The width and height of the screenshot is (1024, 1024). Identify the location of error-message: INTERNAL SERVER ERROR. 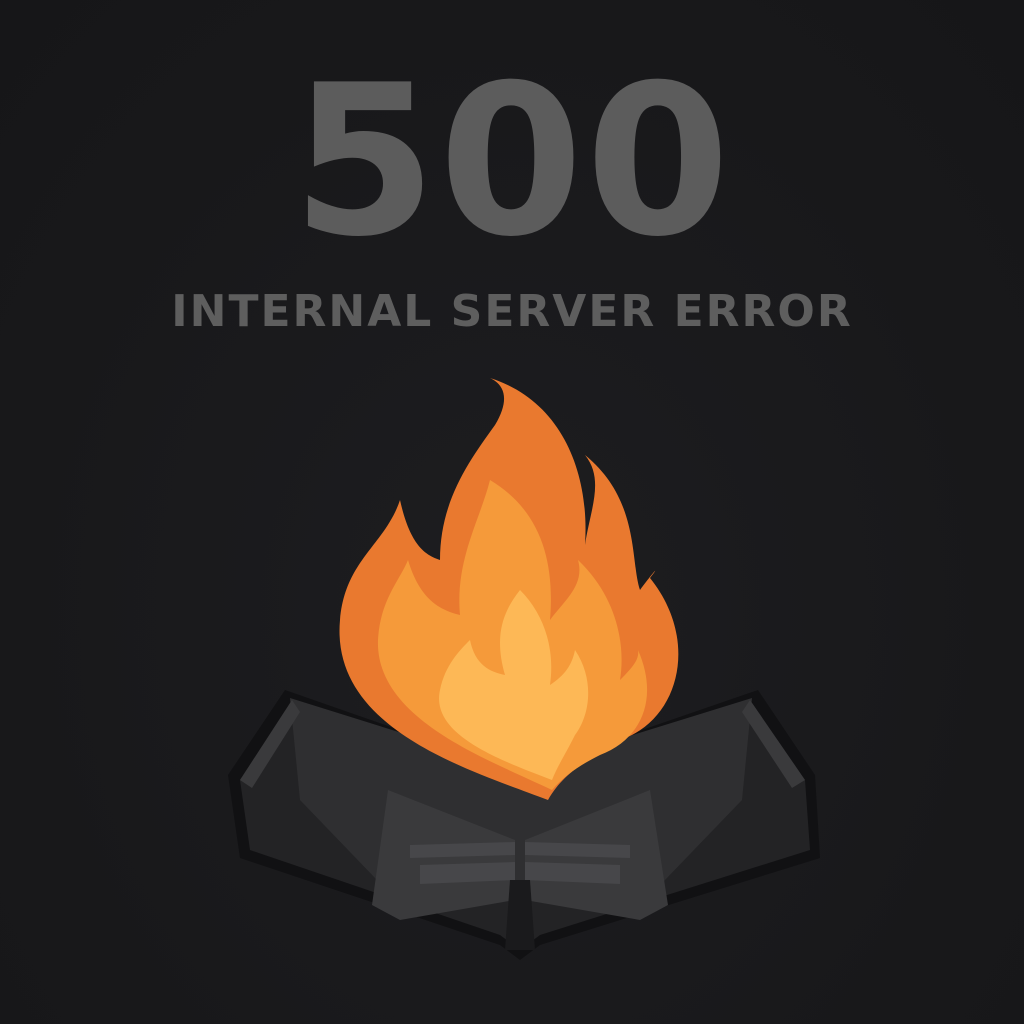
(512, 311).